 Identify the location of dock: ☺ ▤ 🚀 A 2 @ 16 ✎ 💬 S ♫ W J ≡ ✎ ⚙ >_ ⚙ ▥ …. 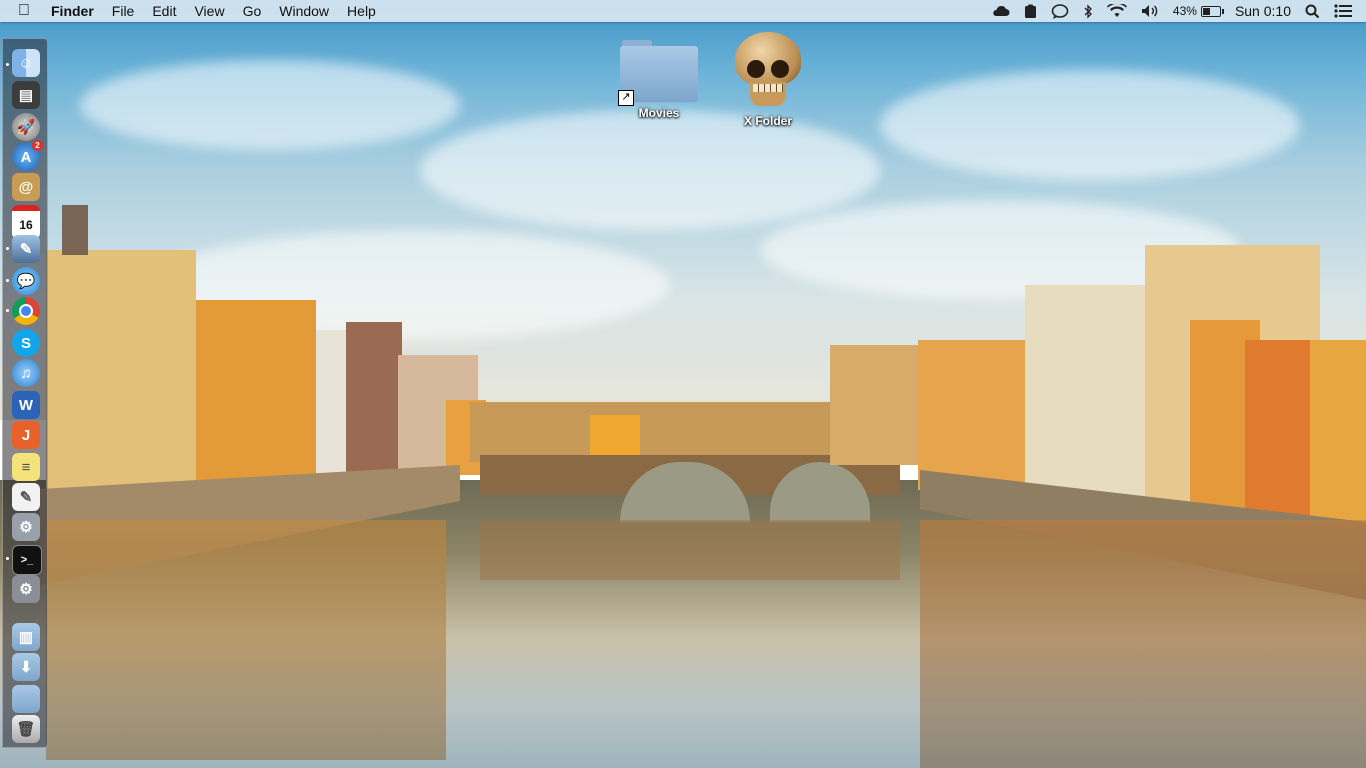
(25, 393).